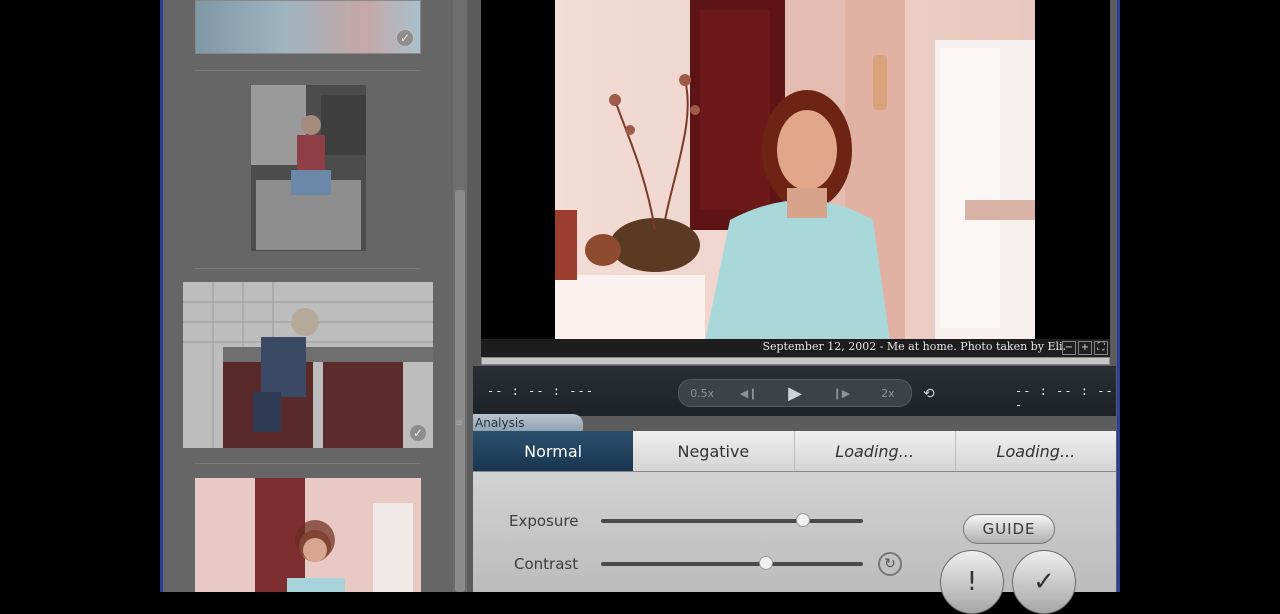  I want to click on contrast-slider-handle, so click(766, 563).